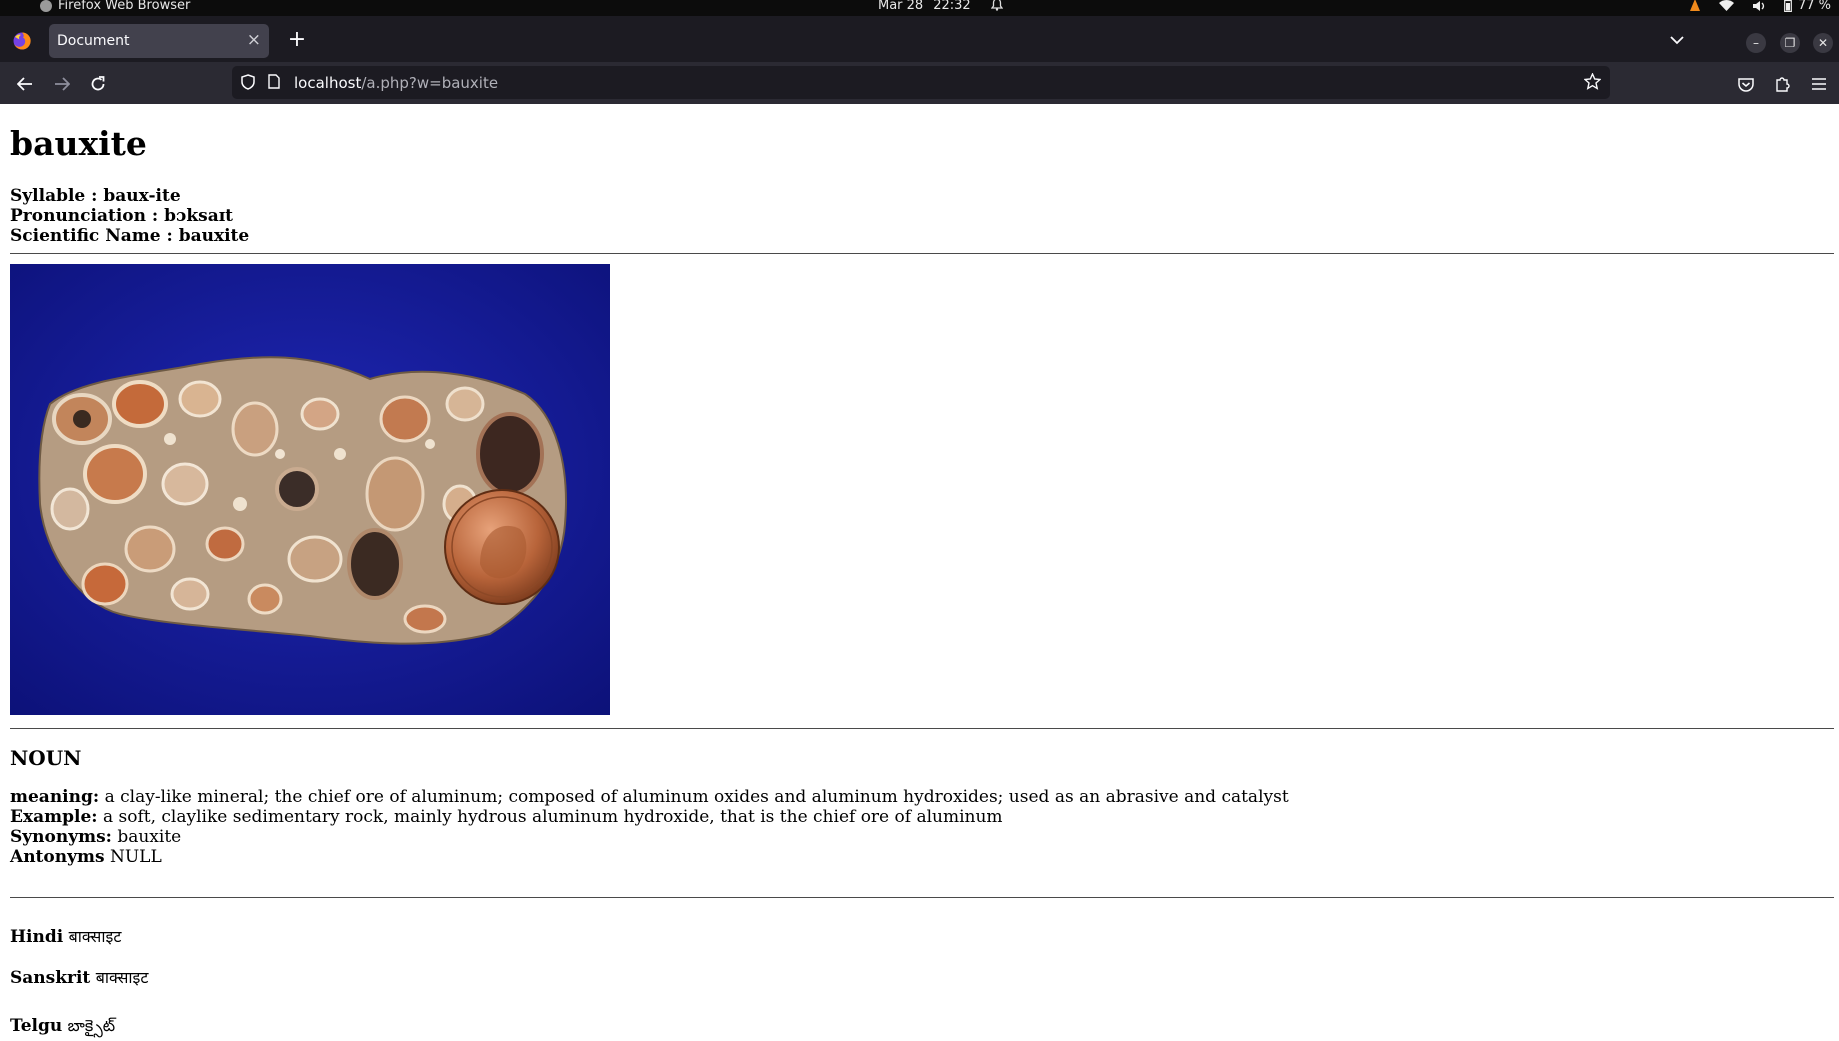  Describe the element at coordinates (1677, 39) in the screenshot. I see `list-all-tabs-chevron-icon` at that location.